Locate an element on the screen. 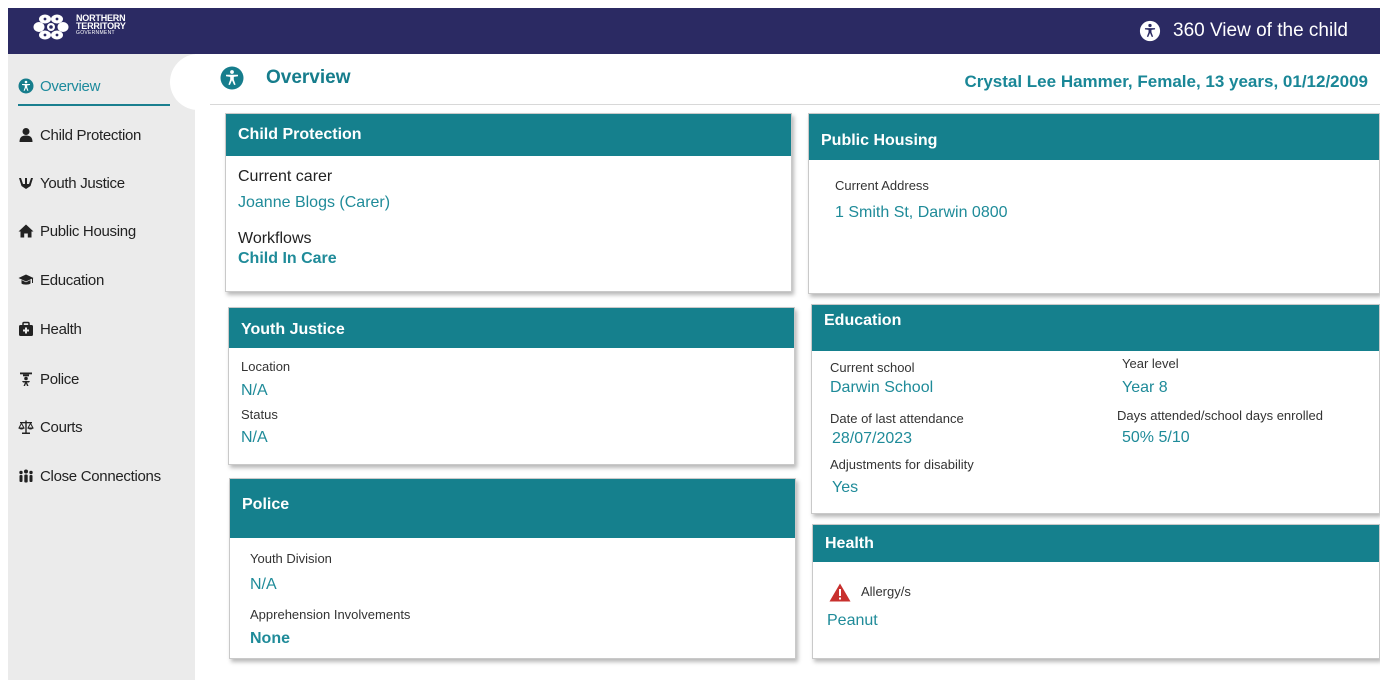  current-address-label: Current Address is located at coordinates (882, 185).